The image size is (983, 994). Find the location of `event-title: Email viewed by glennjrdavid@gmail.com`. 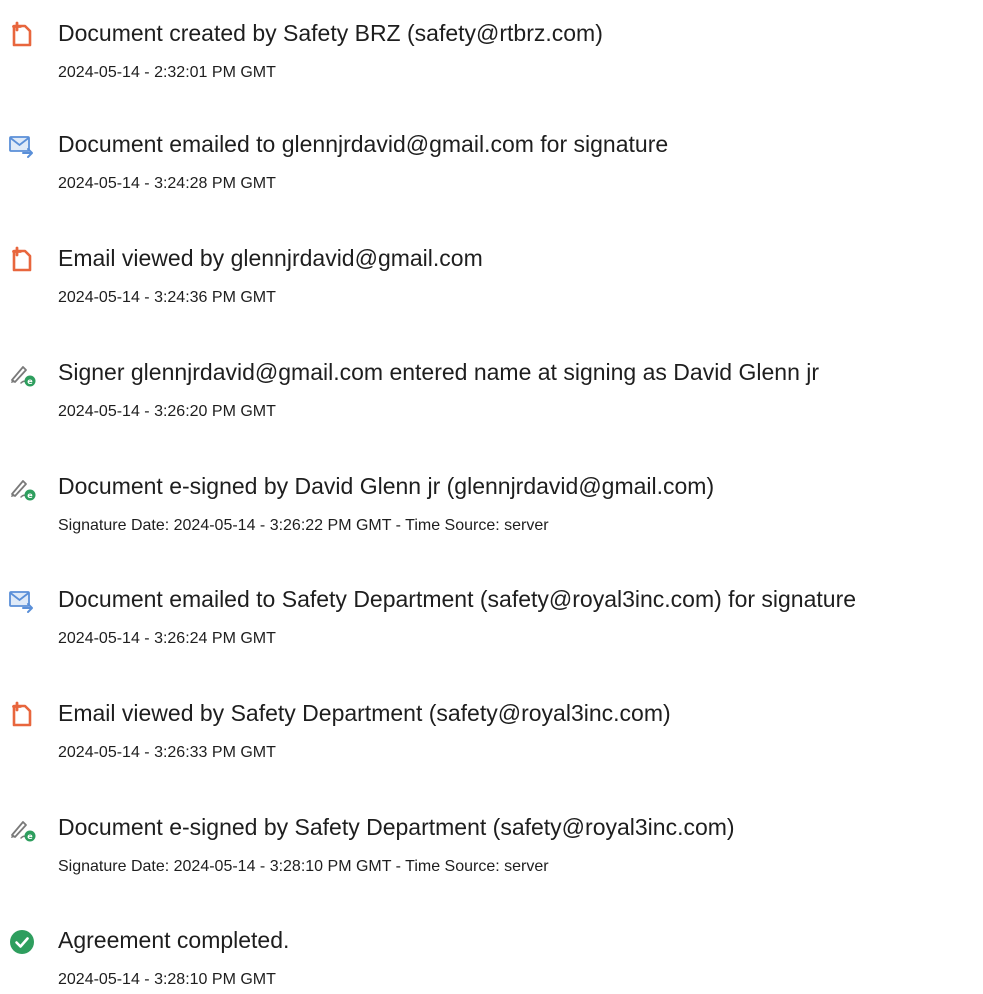

event-title: Email viewed by glennjrdavid@gmail.com is located at coordinates (270, 258).